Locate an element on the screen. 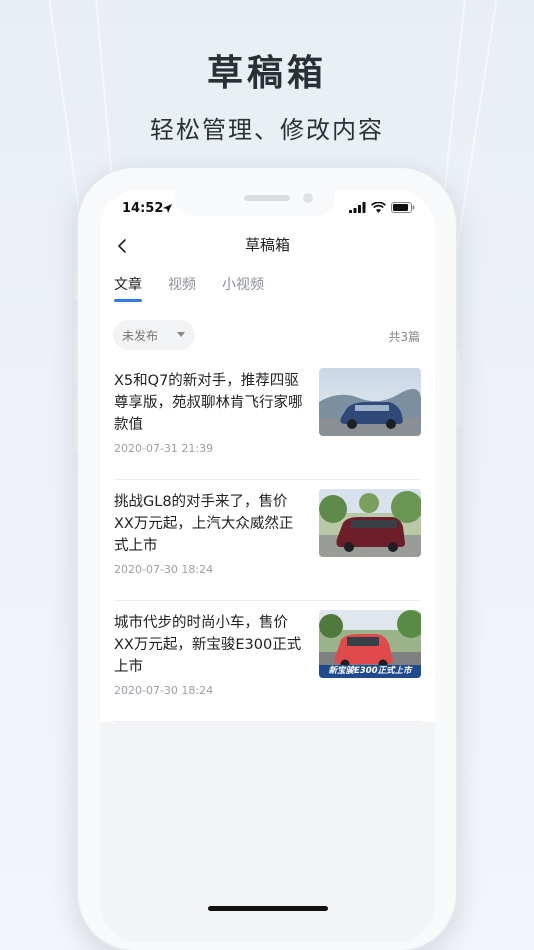  location-arrow-icon is located at coordinates (167, 208).